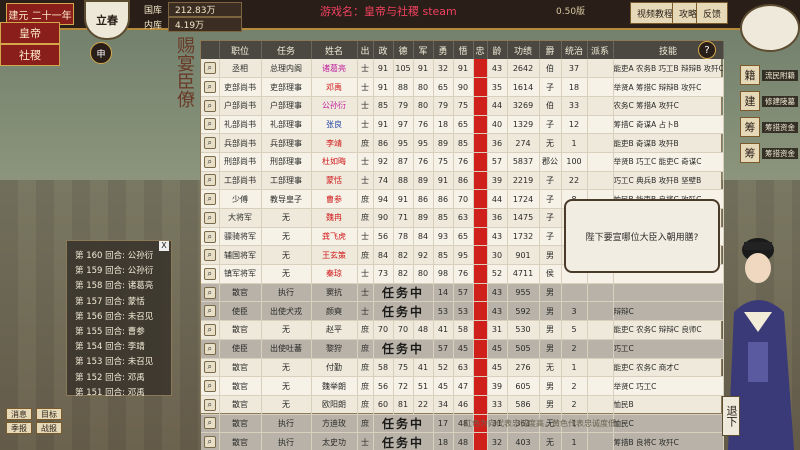  I want to click on feedback-button: 反馈, so click(712, 13).